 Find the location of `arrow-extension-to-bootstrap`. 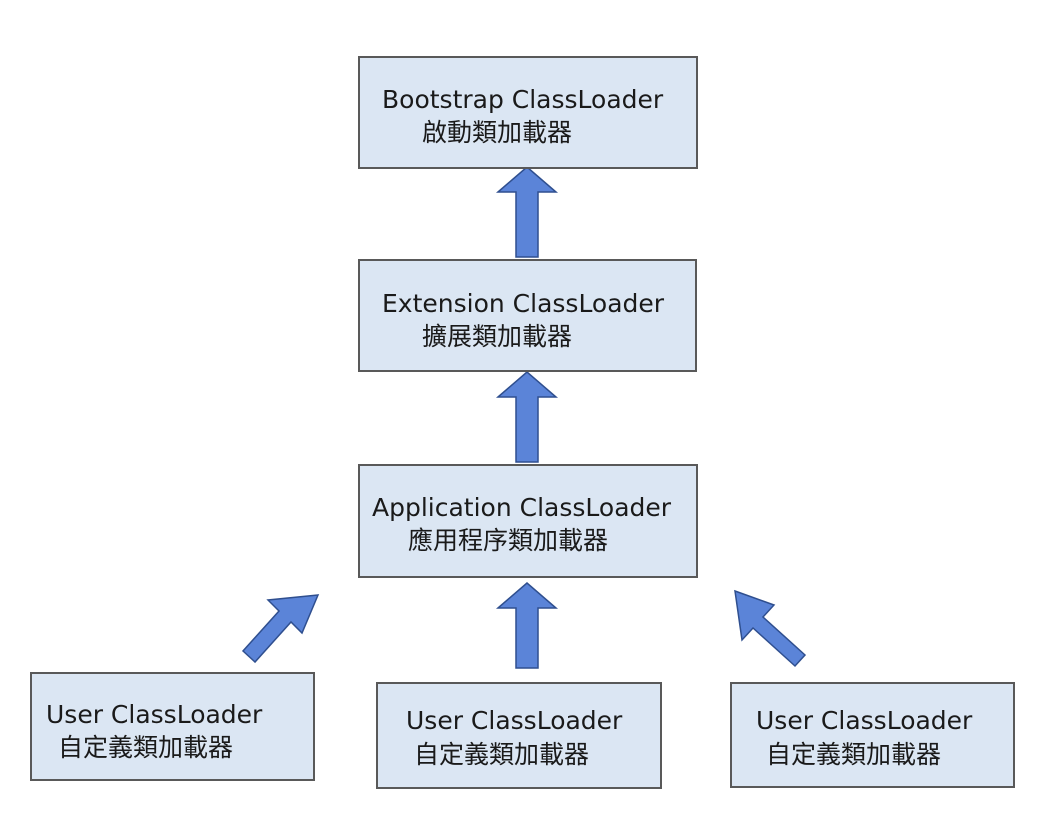

arrow-extension-to-bootstrap is located at coordinates (527, 212).